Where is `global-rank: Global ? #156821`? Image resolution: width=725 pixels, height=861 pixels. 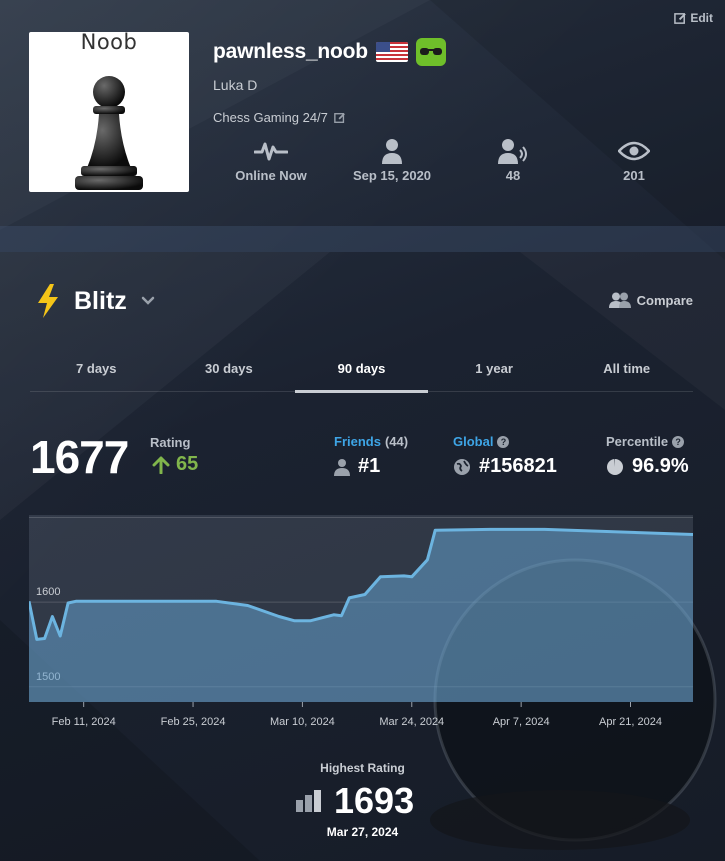
global-rank: Global ? #156821 is located at coordinates (505, 456).